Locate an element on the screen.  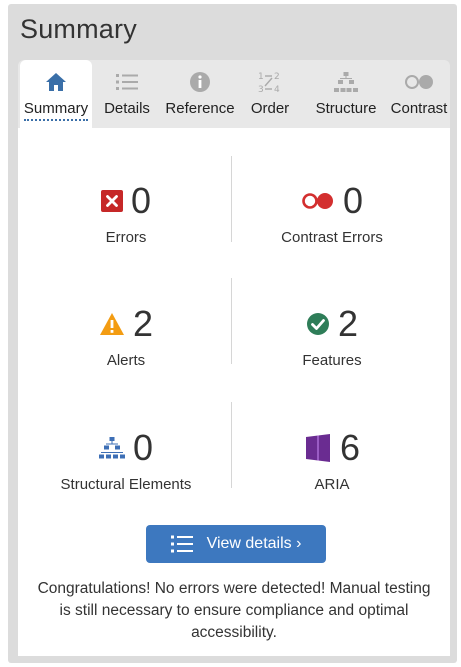
structure-element-icon is located at coordinates (111, 448).